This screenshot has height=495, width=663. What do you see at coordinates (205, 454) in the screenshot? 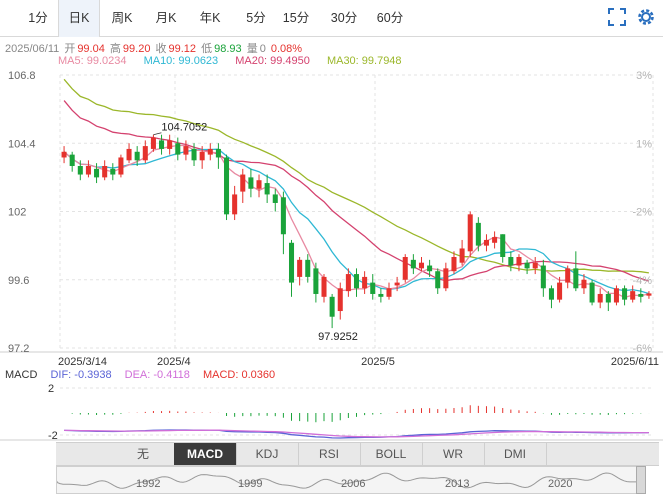
I see `indicator-button-1: MACD` at bounding box center [205, 454].